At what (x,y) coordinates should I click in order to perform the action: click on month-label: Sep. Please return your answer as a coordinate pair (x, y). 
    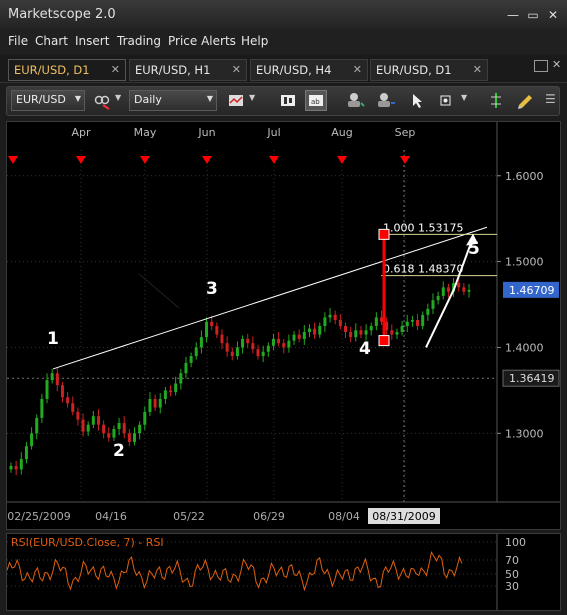
    Looking at the image, I should click on (405, 132).